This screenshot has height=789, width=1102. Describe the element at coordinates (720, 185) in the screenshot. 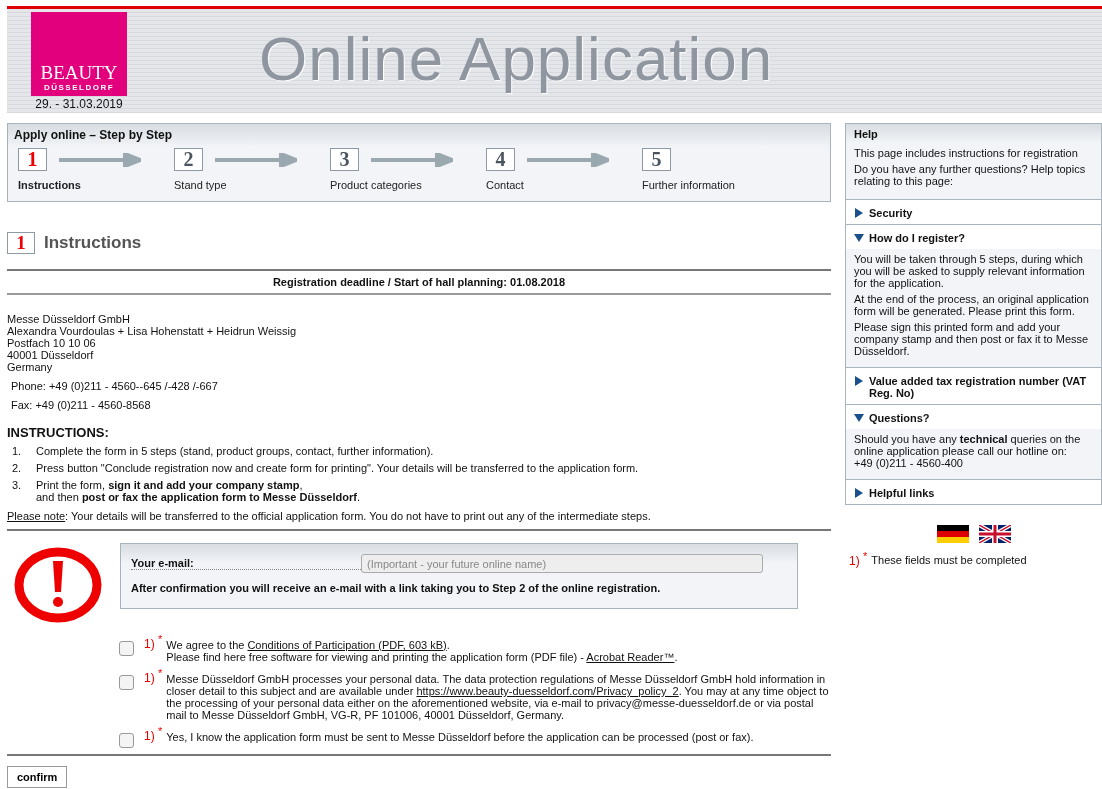

I see `step-label: Further information` at that location.